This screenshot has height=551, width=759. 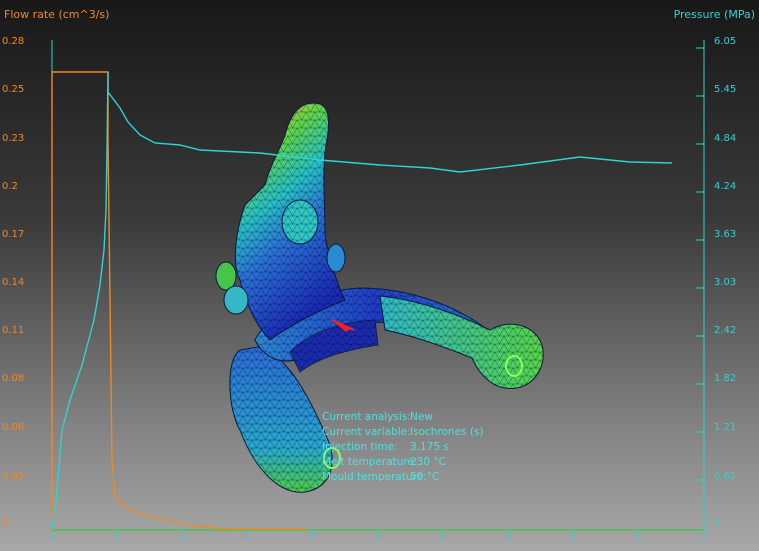 What do you see at coordinates (13, 378) in the screenshot?
I see `flow-tick-label: 0.08` at bounding box center [13, 378].